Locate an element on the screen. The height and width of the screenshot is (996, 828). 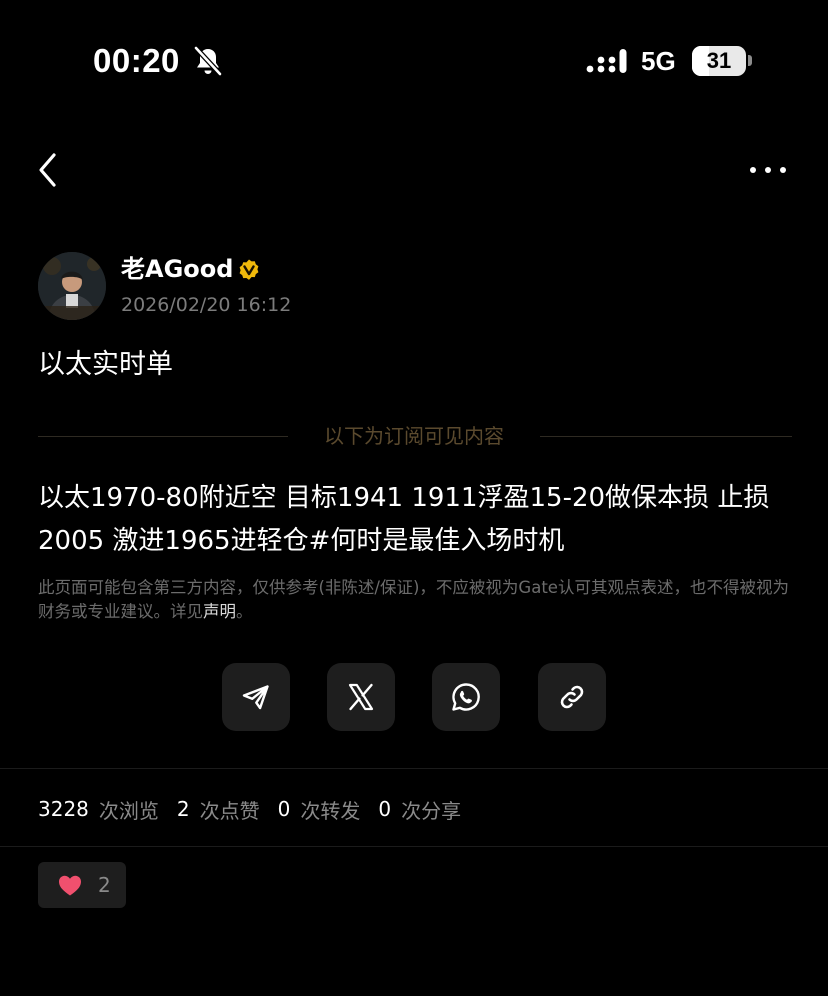
share-telegram-button is located at coordinates (256, 697).